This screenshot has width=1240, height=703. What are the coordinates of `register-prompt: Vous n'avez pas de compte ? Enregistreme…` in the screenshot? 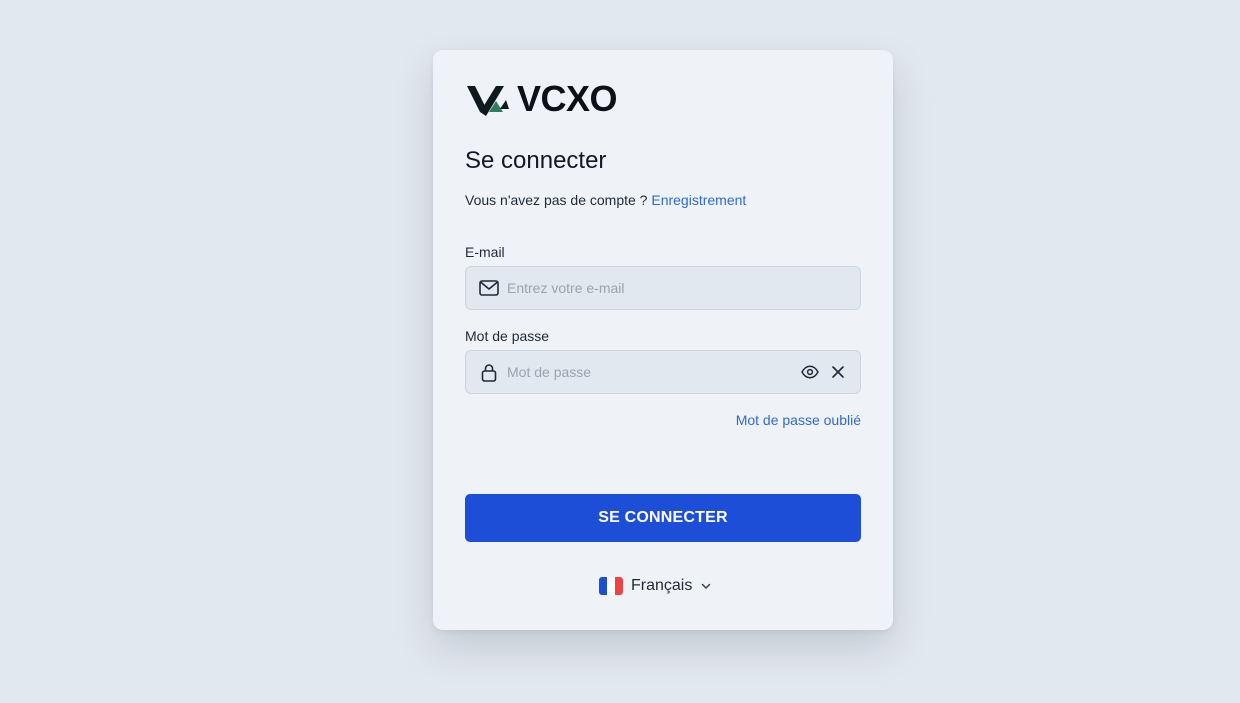 It's located at (605, 200).